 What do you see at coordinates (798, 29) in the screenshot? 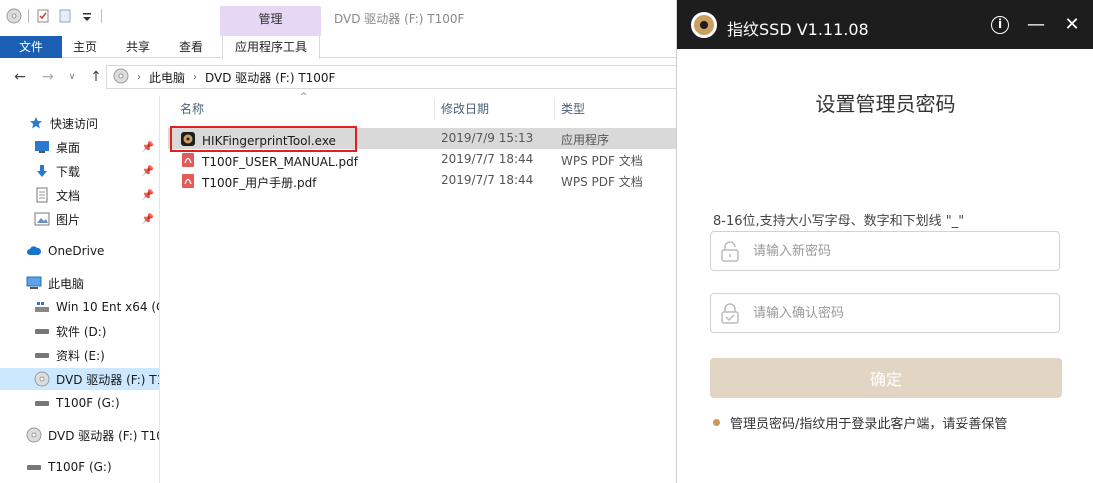
I see `app-title: 指纹SSD V1.11.08` at bounding box center [798, 29].